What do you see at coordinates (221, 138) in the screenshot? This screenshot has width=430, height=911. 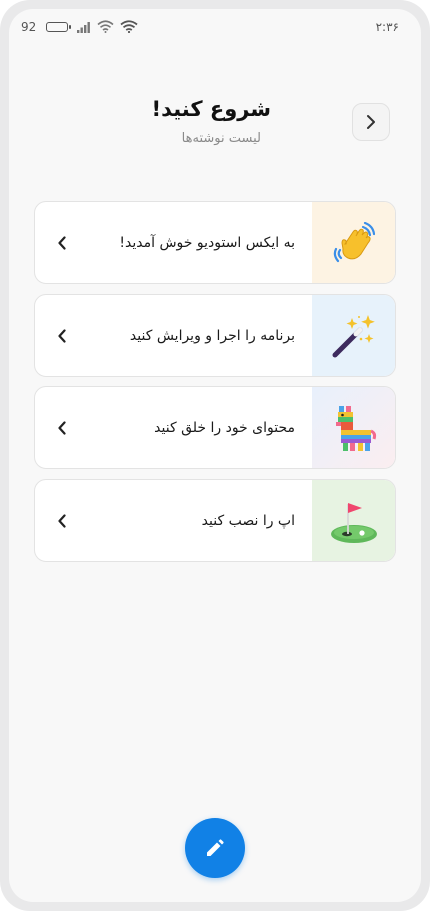 I see `page-subtitle: لیست نوشته‌ها` at bounding box center [221, 138].